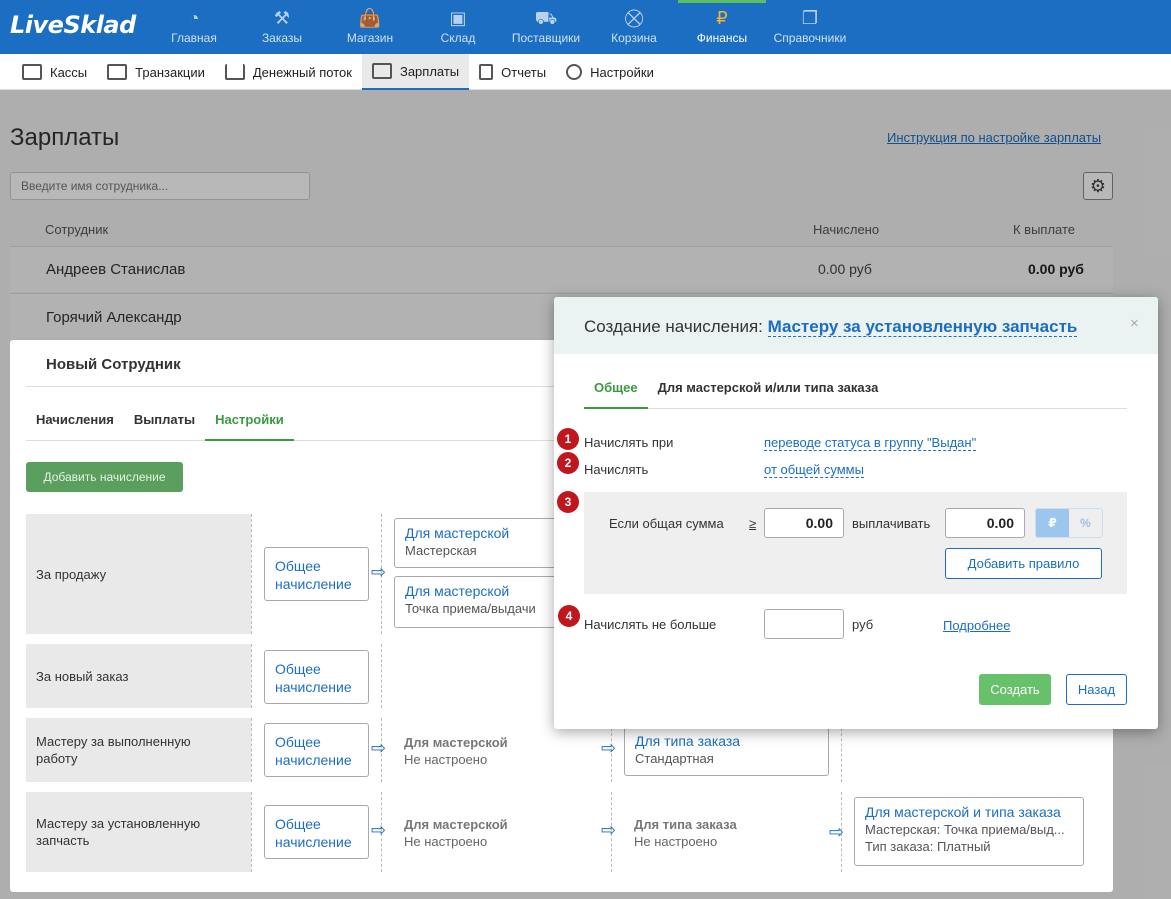  Describe the element at coordinates (1023, 563) in the screenshot. I see `add-rule-button: Добавить правило` at that location.